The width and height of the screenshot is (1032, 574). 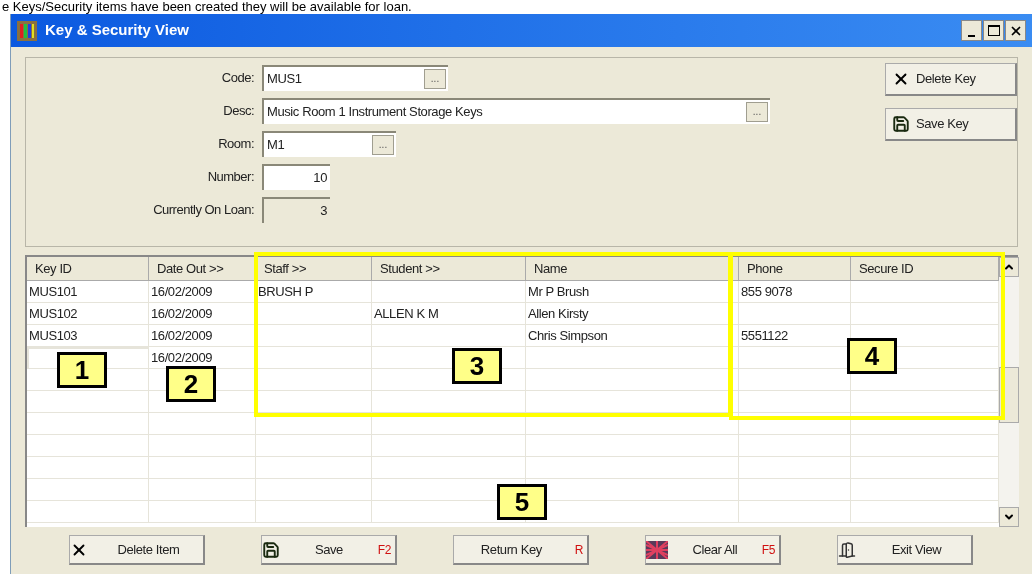 What do you see at coordinates (88, 336) in the screenshot?
I see `table-cell: MUS103` at bounding box center [88, 336].